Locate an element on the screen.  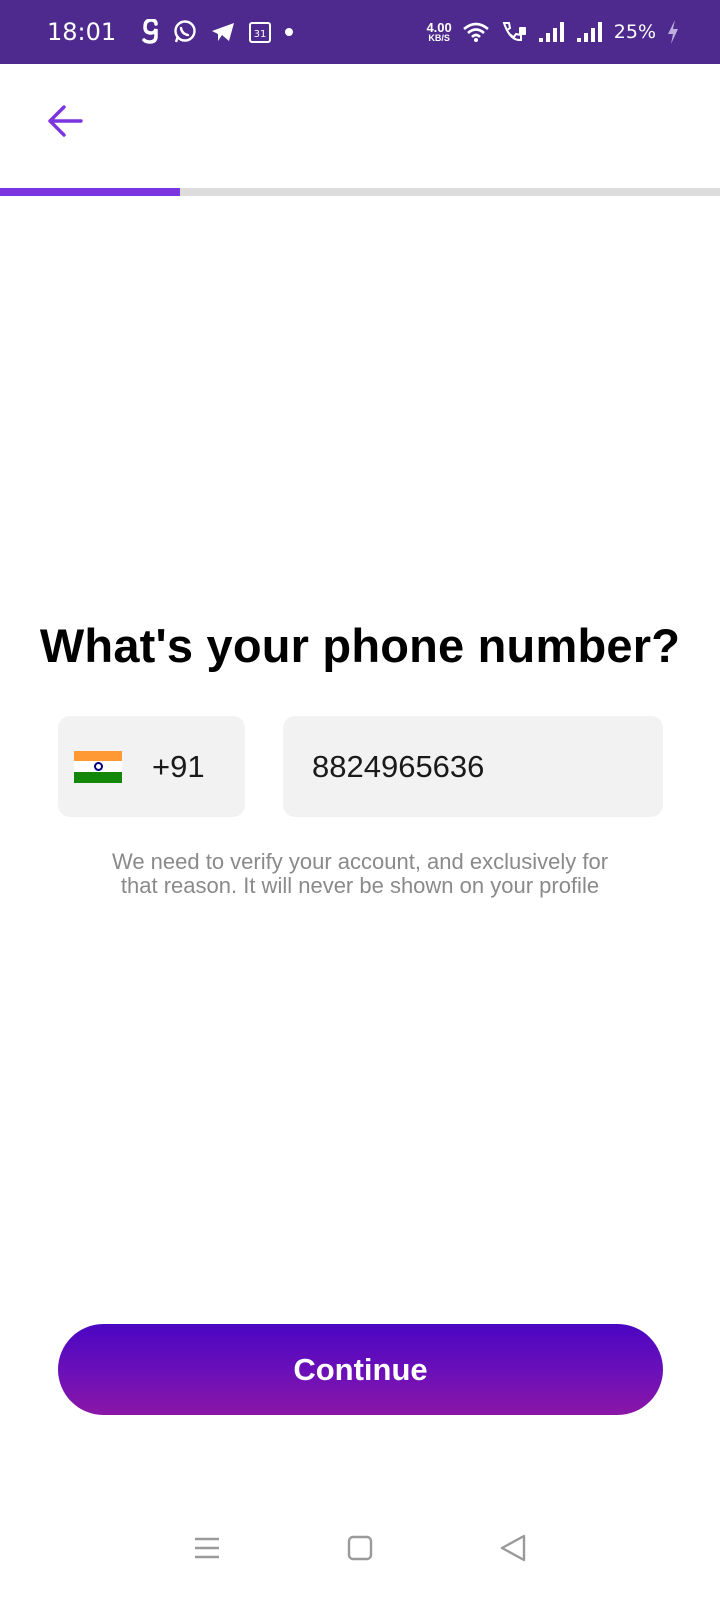
dot-icon is located at coordinates (289, 32).